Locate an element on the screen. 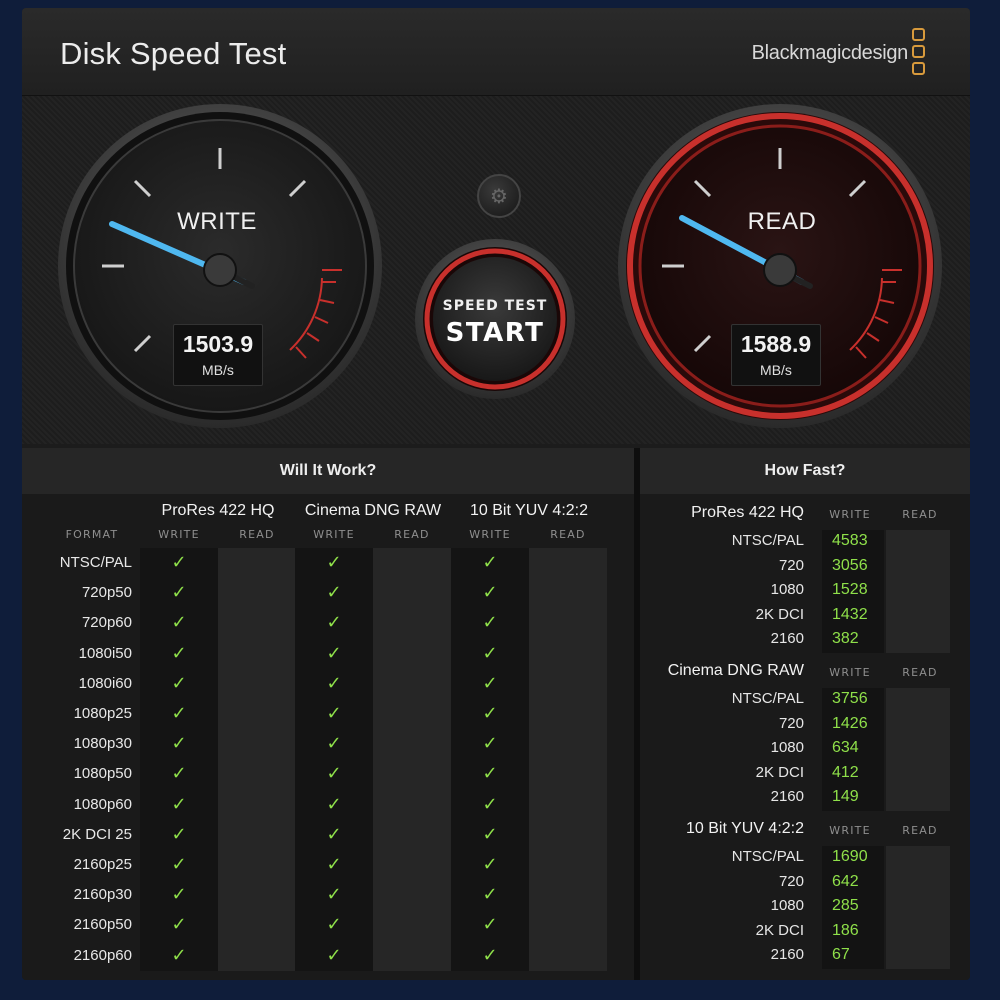 The height and width of the screenshot is (1000, 1000). format-label: 2160p30 is located at coordinates (102, 895).